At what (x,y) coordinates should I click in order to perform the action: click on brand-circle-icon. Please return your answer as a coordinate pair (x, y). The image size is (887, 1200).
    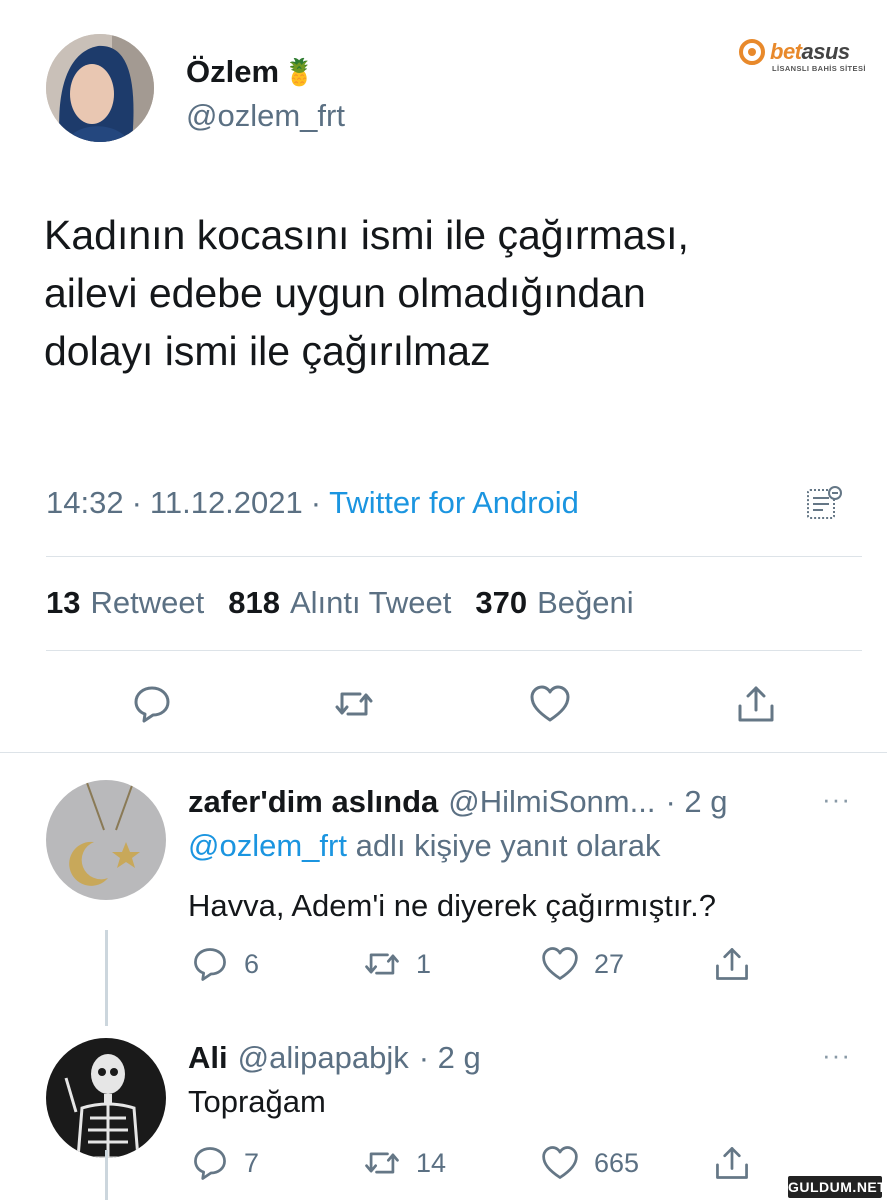
    Looking at the image, I should click on (752, 52).